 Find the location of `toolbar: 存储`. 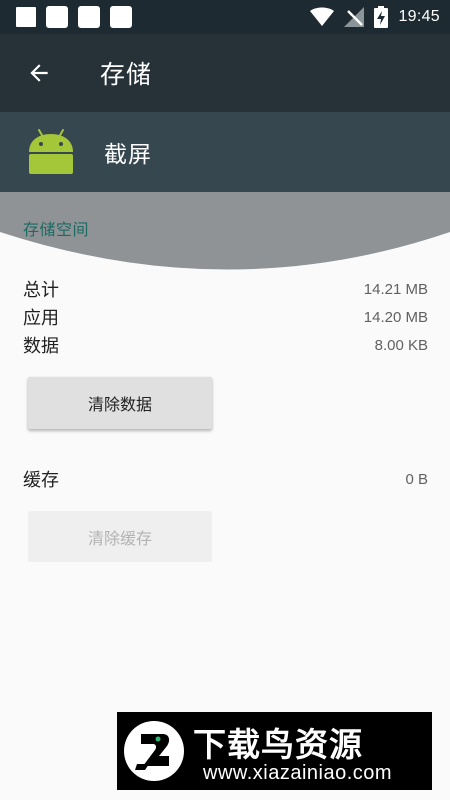

toolbar: 存储 is located at coordinates (225, 73).